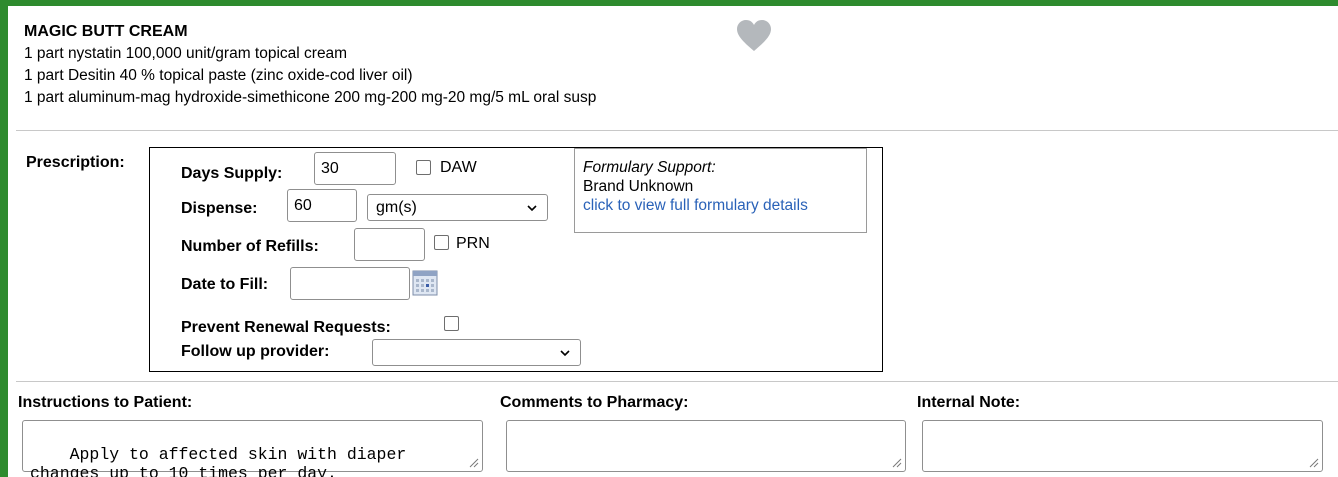  Describe the element at coordinates (649, 167) in the screenshot. I see `formulary-heading: Formulary Support:` at that location.